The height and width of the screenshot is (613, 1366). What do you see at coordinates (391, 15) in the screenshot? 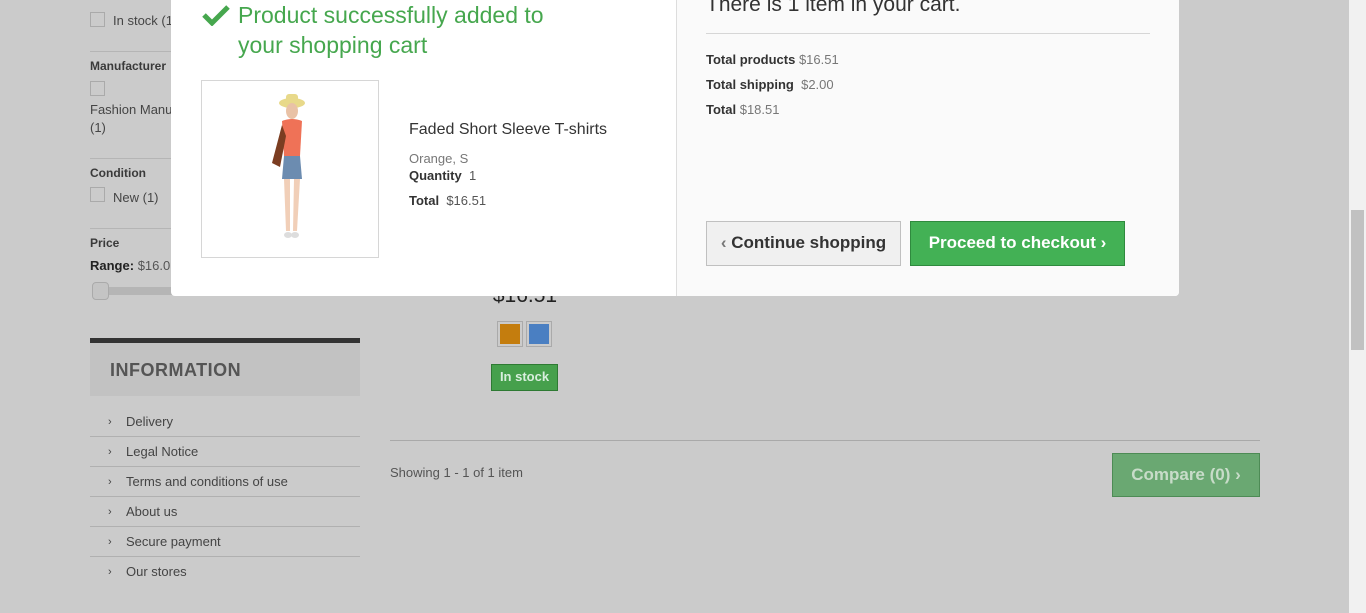
I see `success-line-1: Product successfully added to` at bounding box center [391, 15].